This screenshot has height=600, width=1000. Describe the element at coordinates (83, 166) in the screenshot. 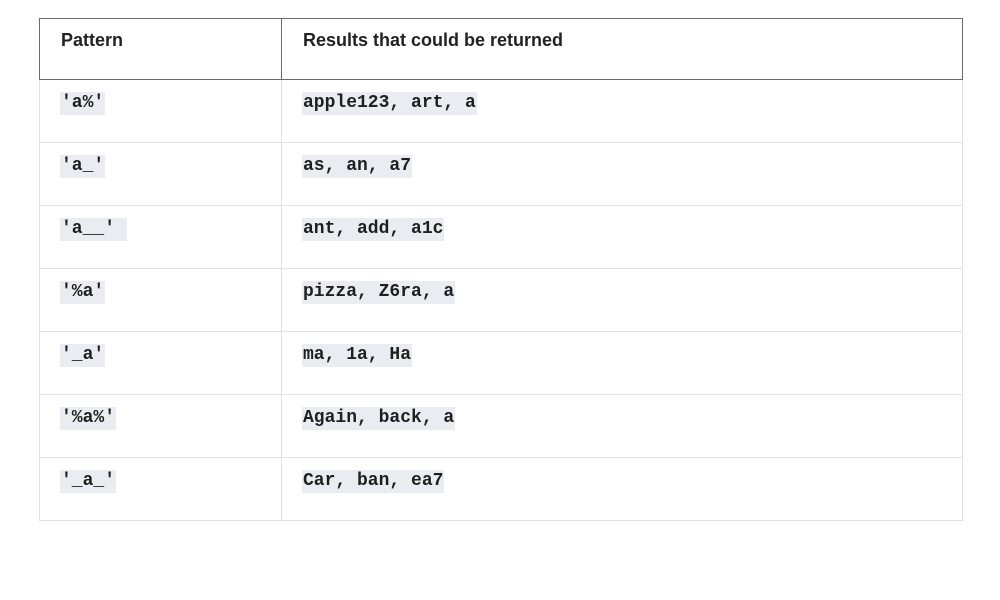

I see `pattern-code: 'a_'` at that location.